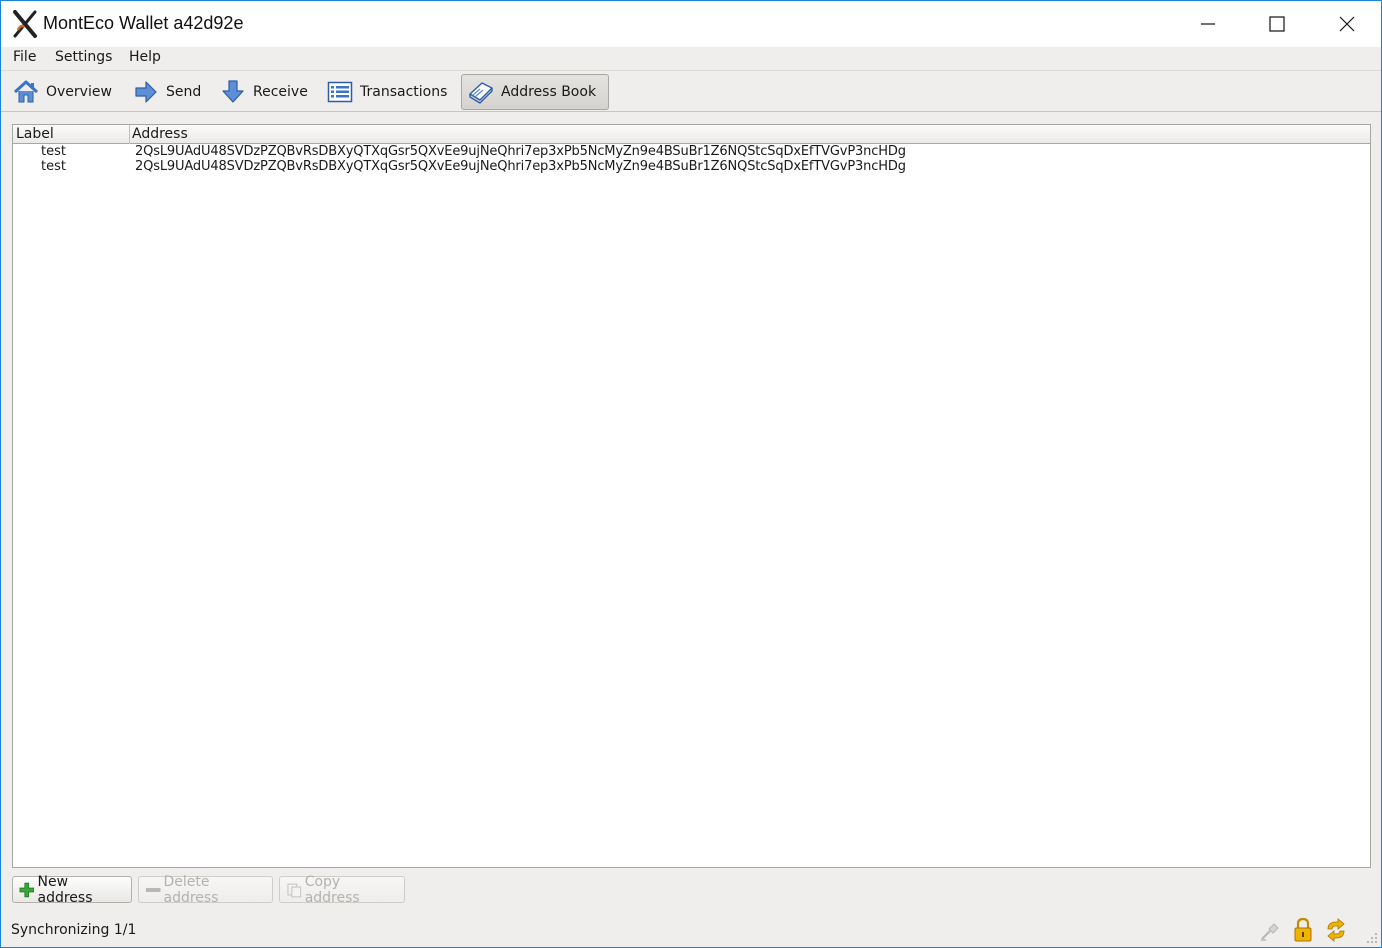 The width and height of the screenshot is (1382, 948). What do you see at coordinates (26, 889) in the screenshot?
I see `add-plus-icon` at bounding box center [26, 889].